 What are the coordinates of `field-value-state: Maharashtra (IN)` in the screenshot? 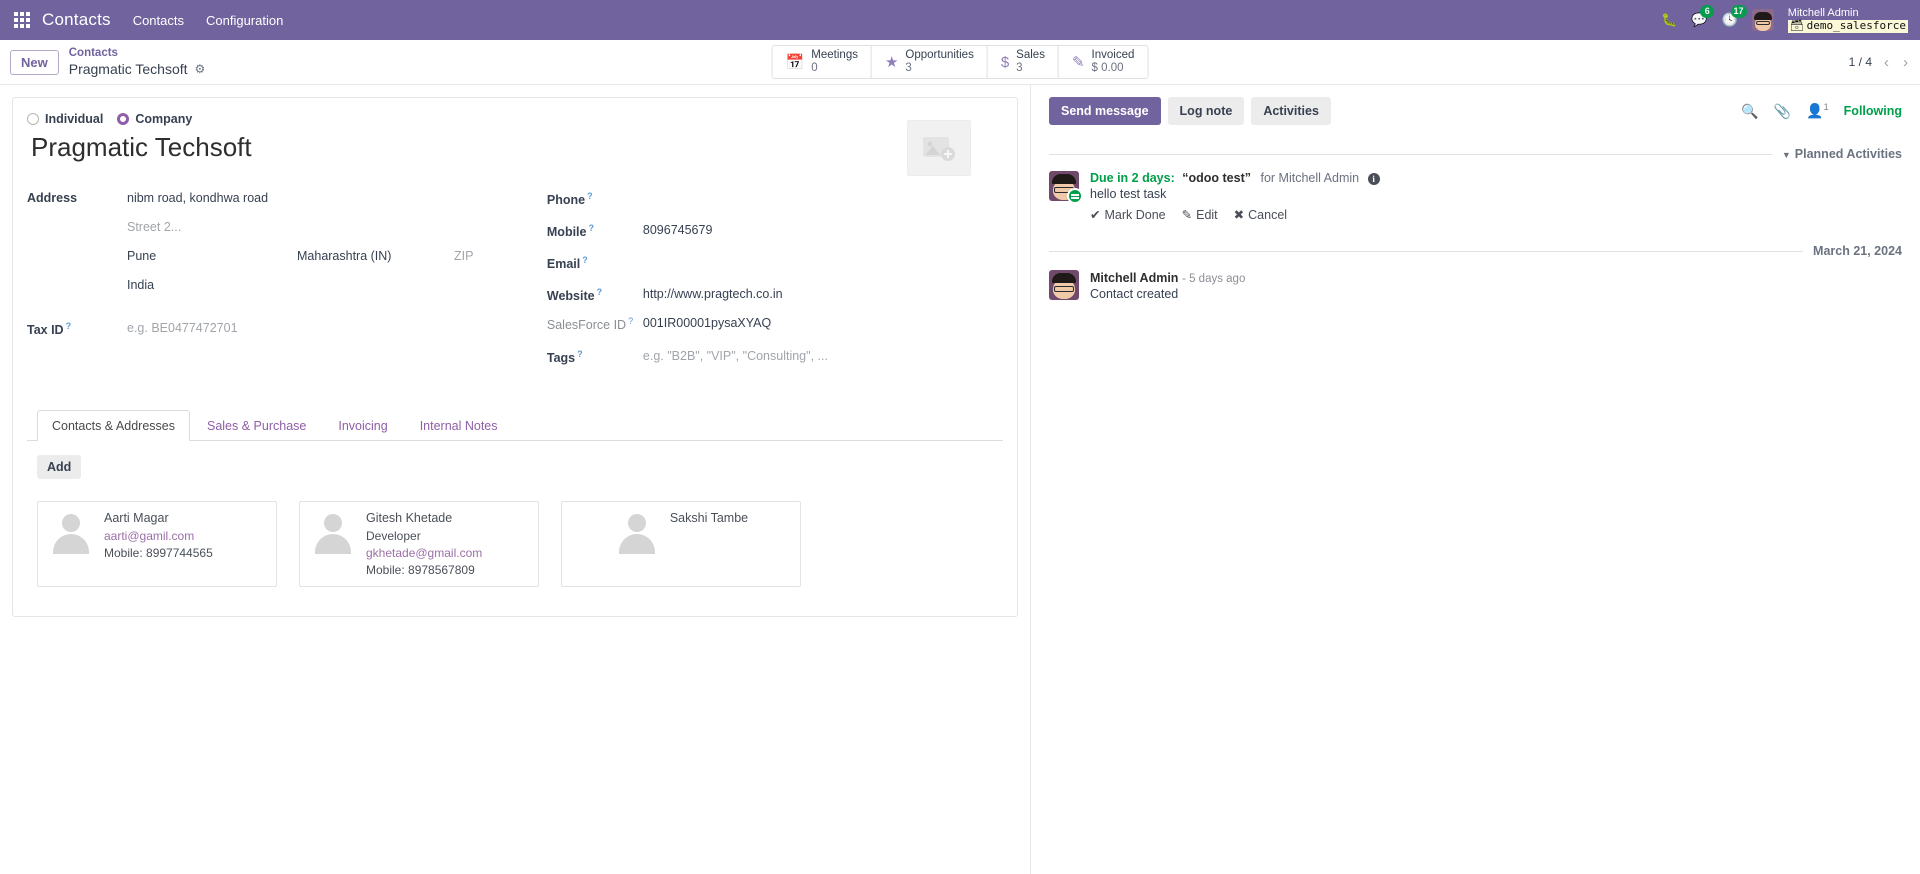 It's located at (375, 255).